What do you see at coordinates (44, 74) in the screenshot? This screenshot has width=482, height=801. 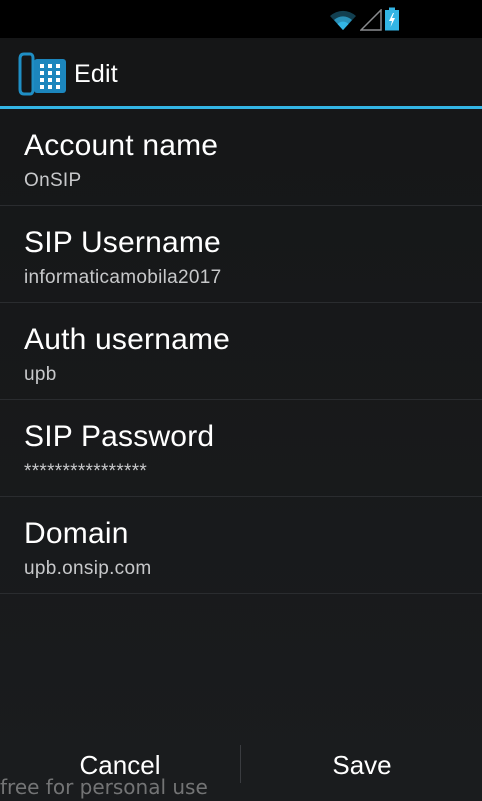 I see `phone-keypad-icon` at bounding box center [44, 74].